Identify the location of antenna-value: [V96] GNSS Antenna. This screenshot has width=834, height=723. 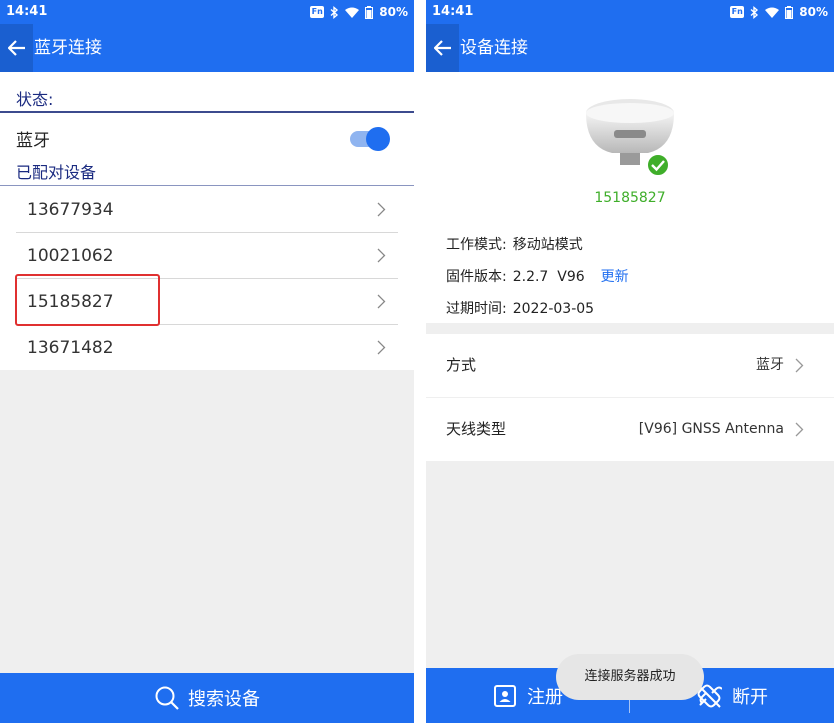
(711, 429).